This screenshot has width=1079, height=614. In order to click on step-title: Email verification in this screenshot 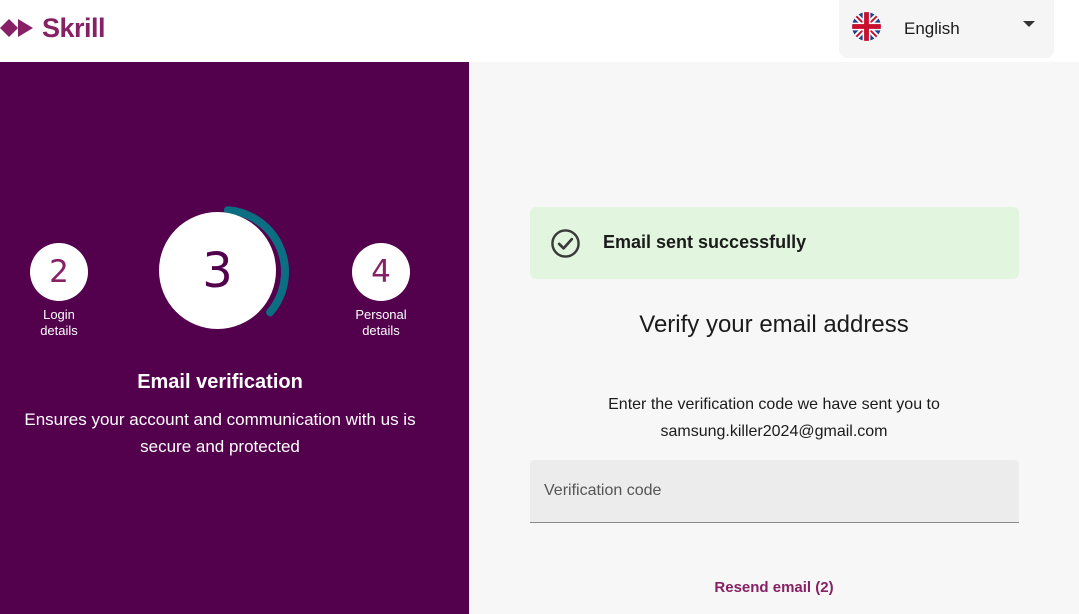, I will do `click(220, 382)`.